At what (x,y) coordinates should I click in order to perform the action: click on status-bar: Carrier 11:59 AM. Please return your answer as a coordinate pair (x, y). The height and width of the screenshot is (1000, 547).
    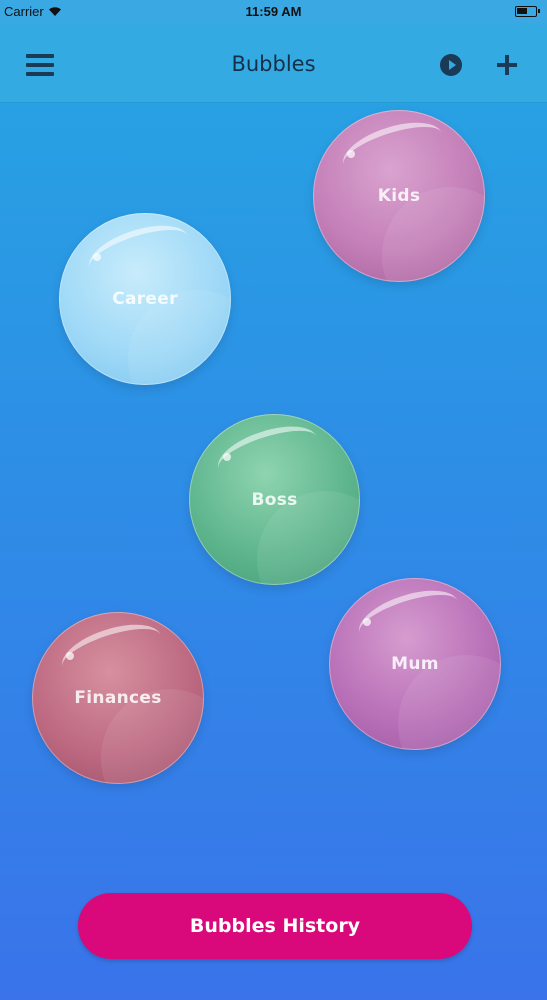
    Looking at the image, I should click on (273, 12).